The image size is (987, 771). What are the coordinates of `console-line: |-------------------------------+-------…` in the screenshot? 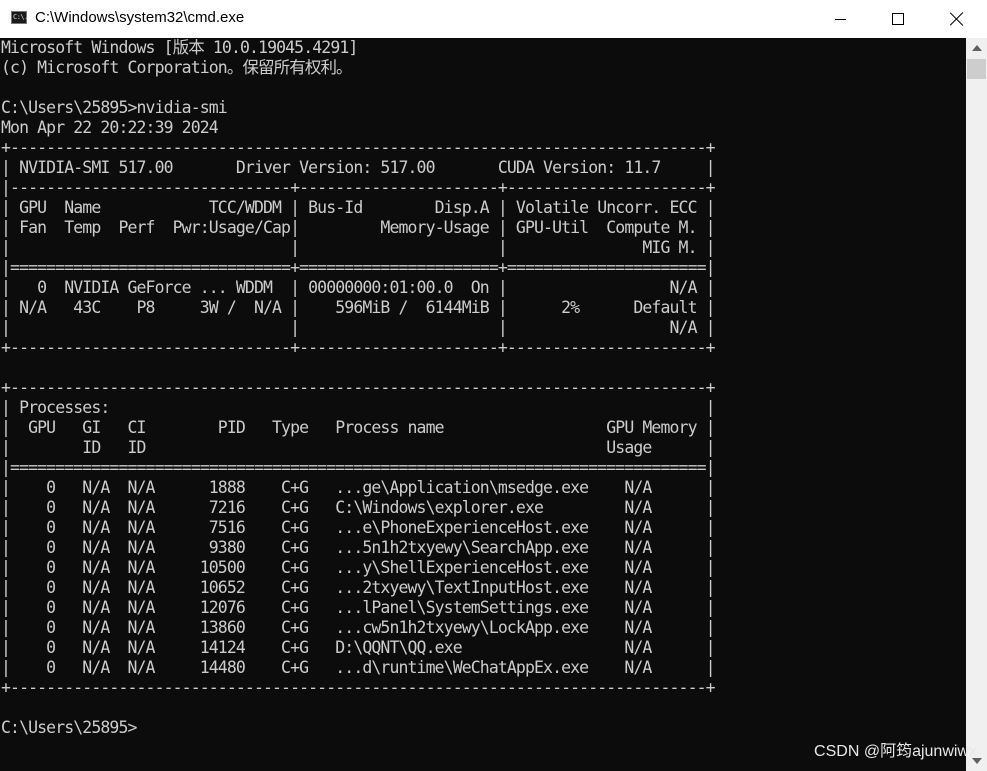 It's located at (358, 187).